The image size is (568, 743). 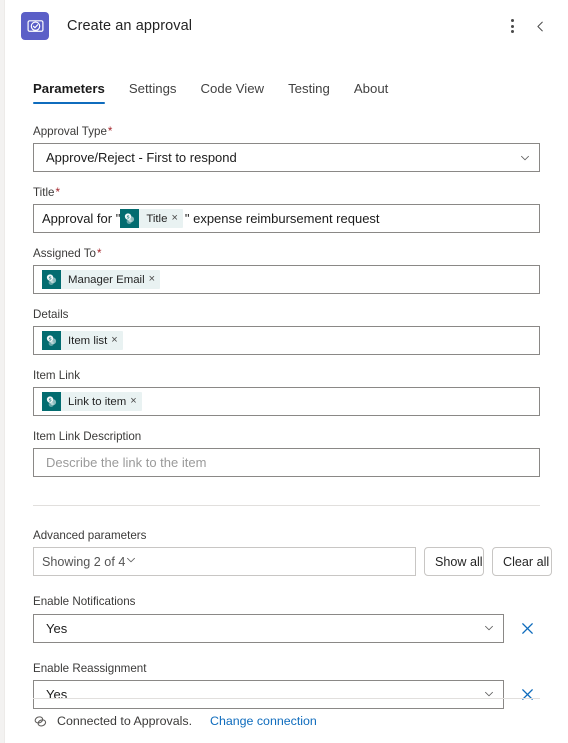 What do you see at coordinates (84, 561) in the screenshot?
I see `advanced-parameters-value: Showing 2 of 4` at bounding box center [84, 561].